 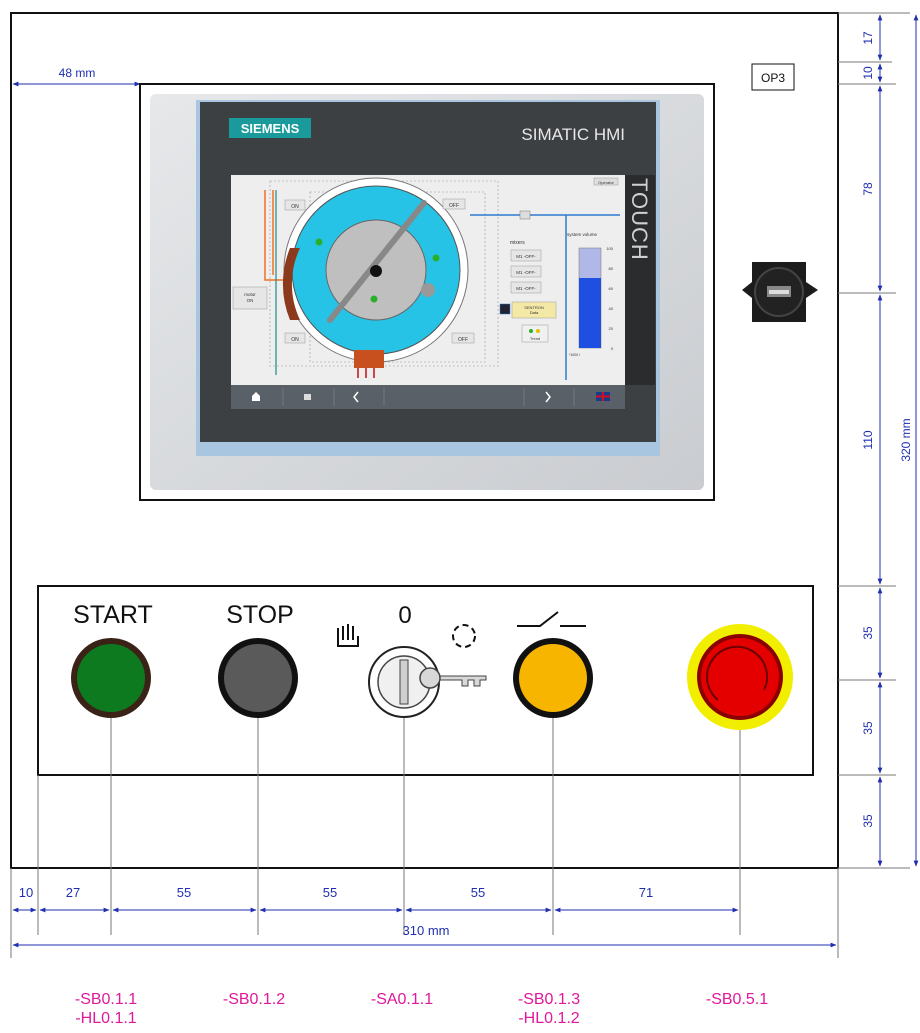 I want to click on device-tag-5-line-1: -SB0.5.1, so click(x=737, y=999).